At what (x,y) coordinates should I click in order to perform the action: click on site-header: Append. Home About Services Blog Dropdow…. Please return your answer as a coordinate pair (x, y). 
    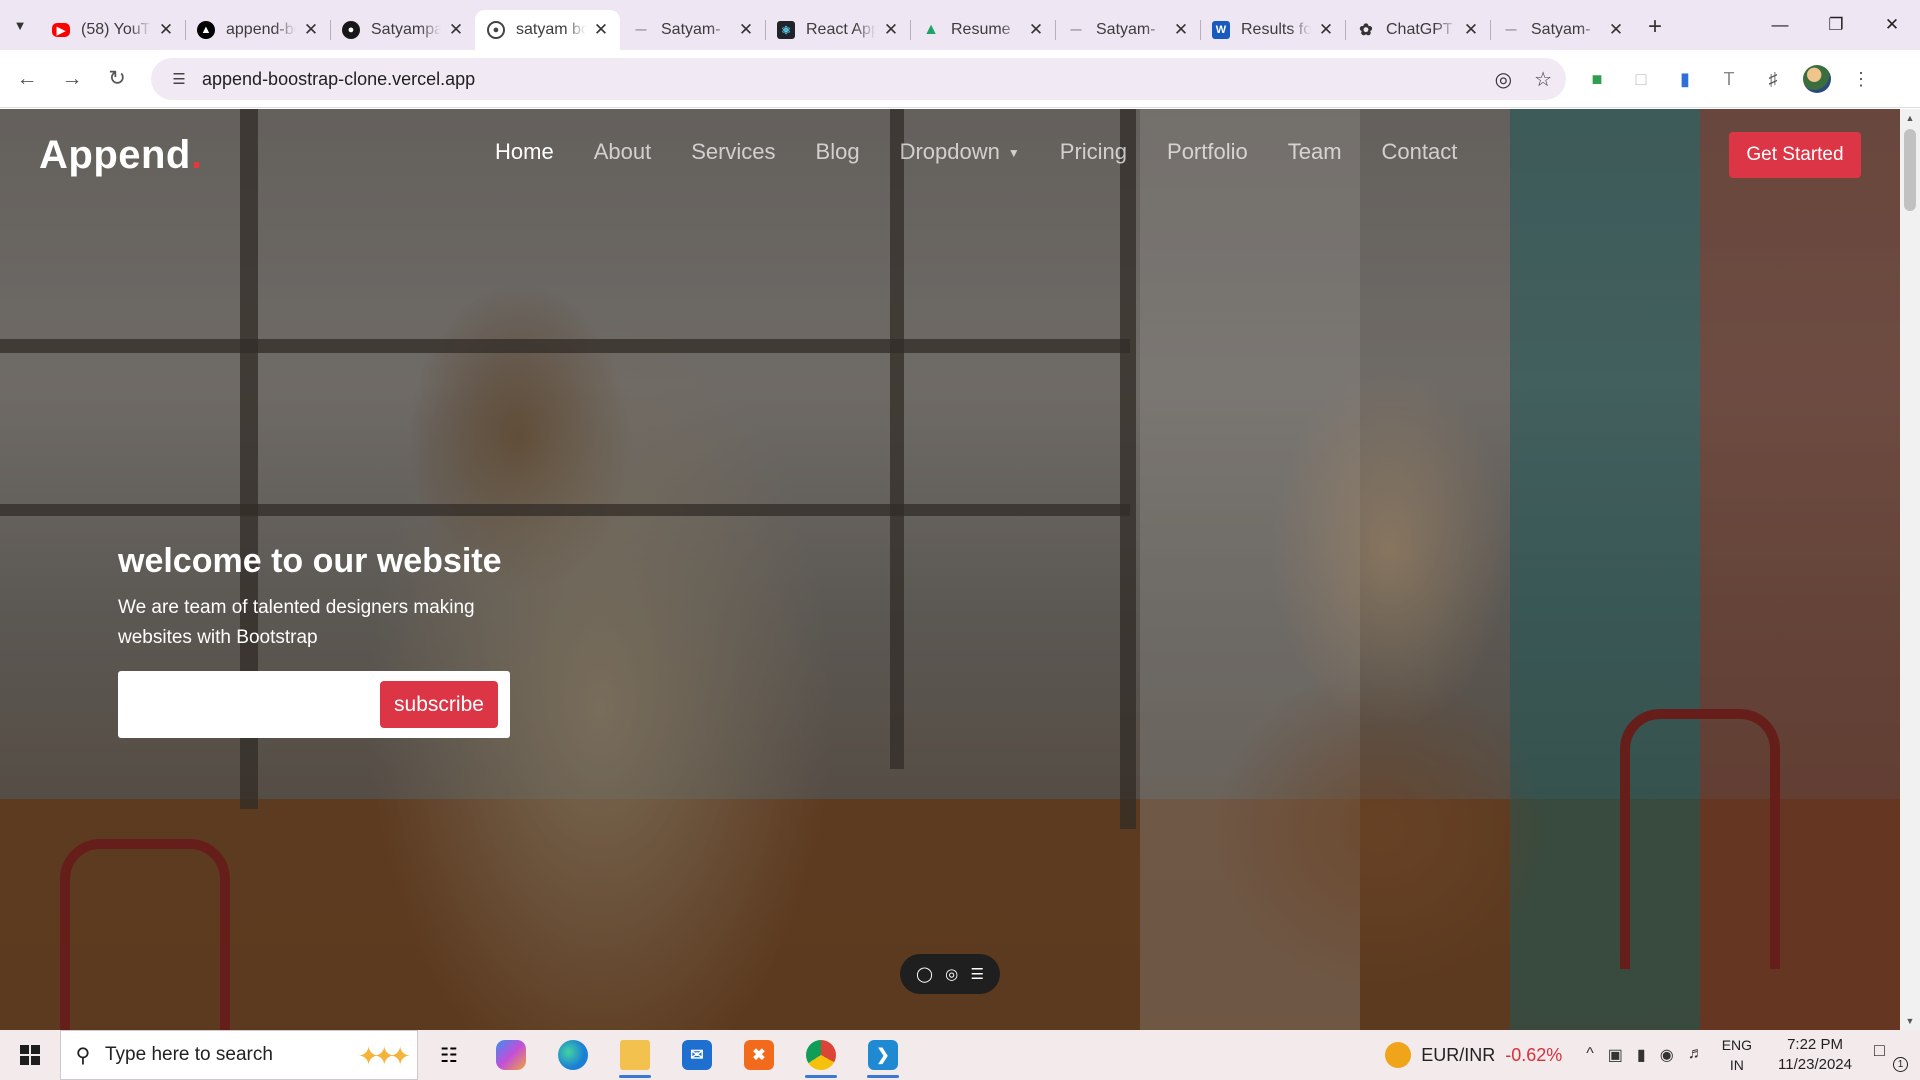
    Looking at the image, I should click on (960, 155).